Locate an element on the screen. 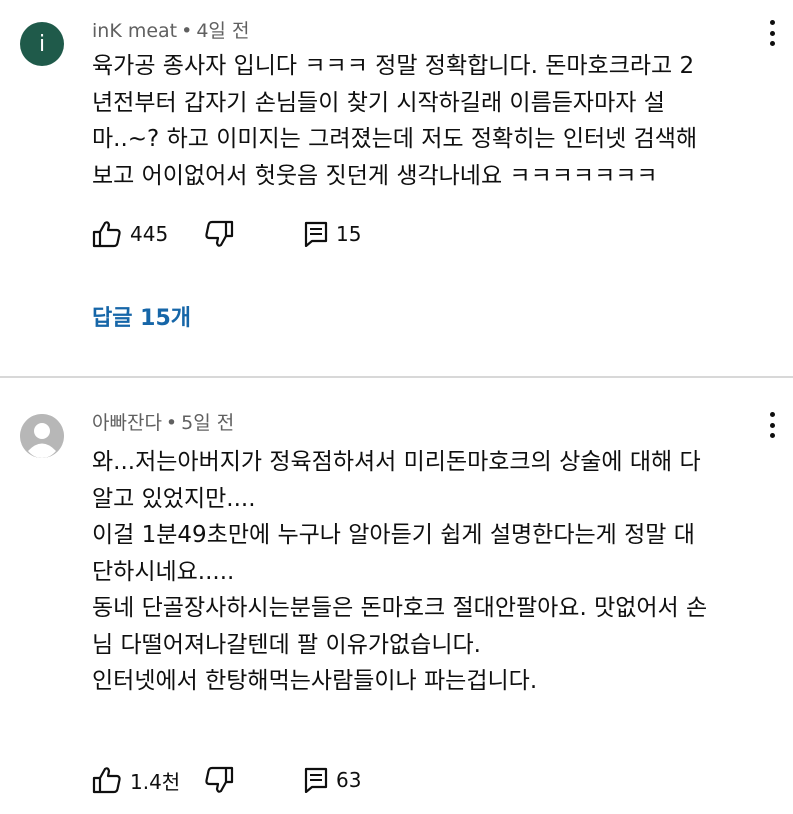 The image size is (793, 814). view-replies-link: 답글 15개 is located at coordinates (141, 316).